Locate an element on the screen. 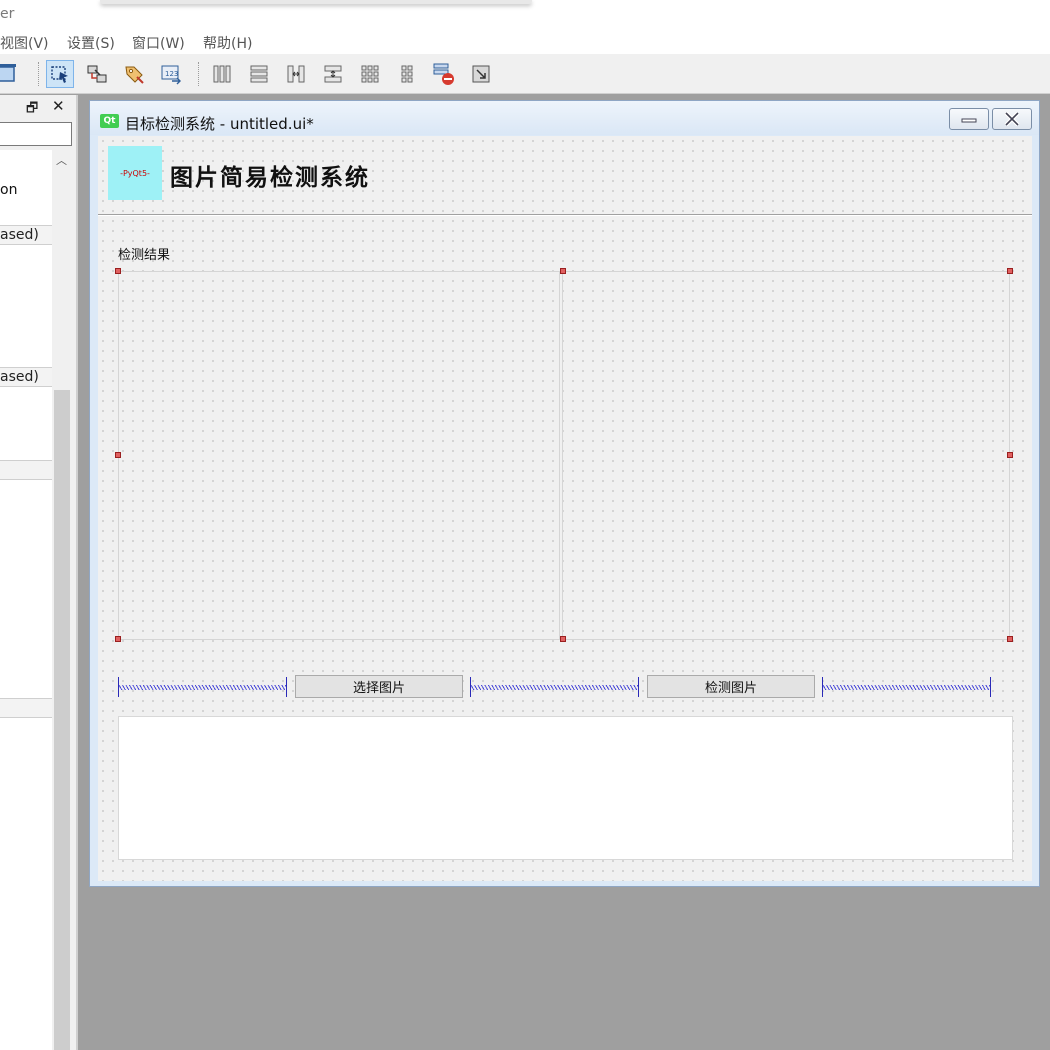 The width and height of the screenshot is (1050, 1050). widget-box-header: 🗗 ✕ is located at coordinates (38, 107).